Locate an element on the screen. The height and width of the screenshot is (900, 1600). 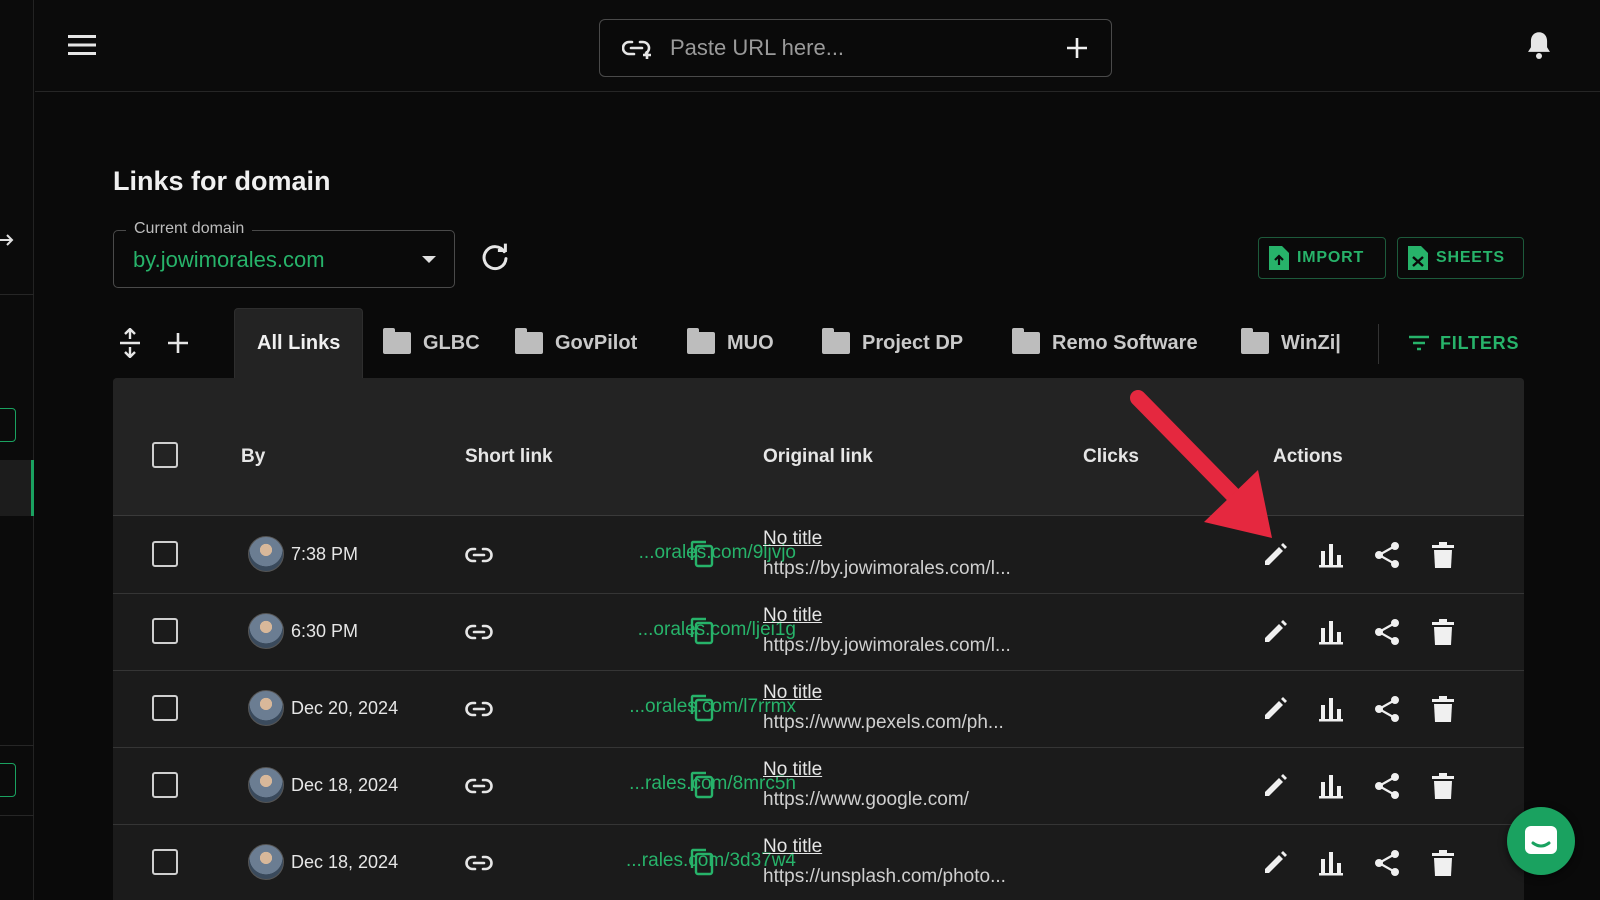
notification-bell-icon is located at coordinates (1539, 45).